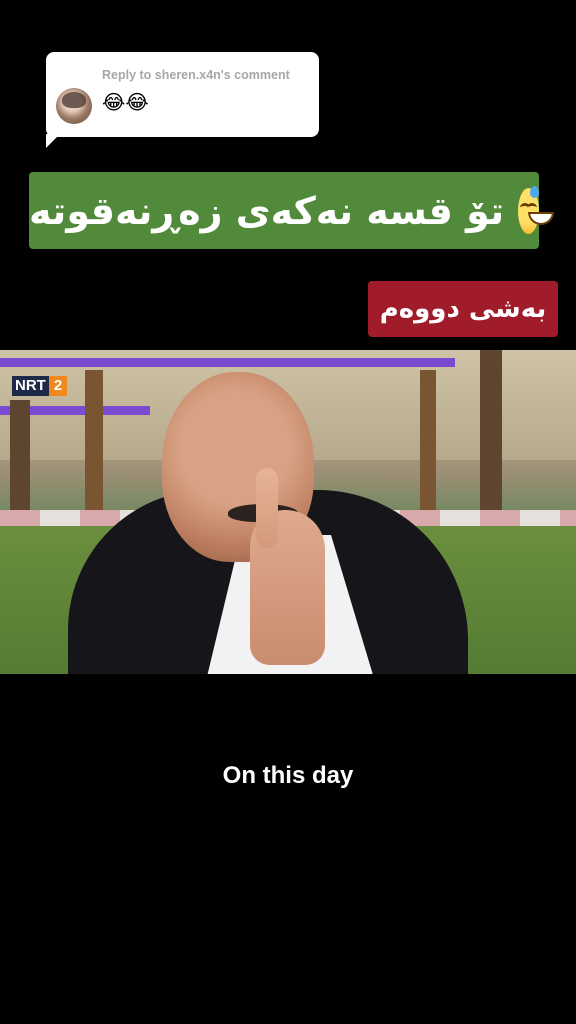 Image resolution: width=576 pixels, height=1024 pixels. I want to click on channel-logo: NRT 2, so click(40, 386).